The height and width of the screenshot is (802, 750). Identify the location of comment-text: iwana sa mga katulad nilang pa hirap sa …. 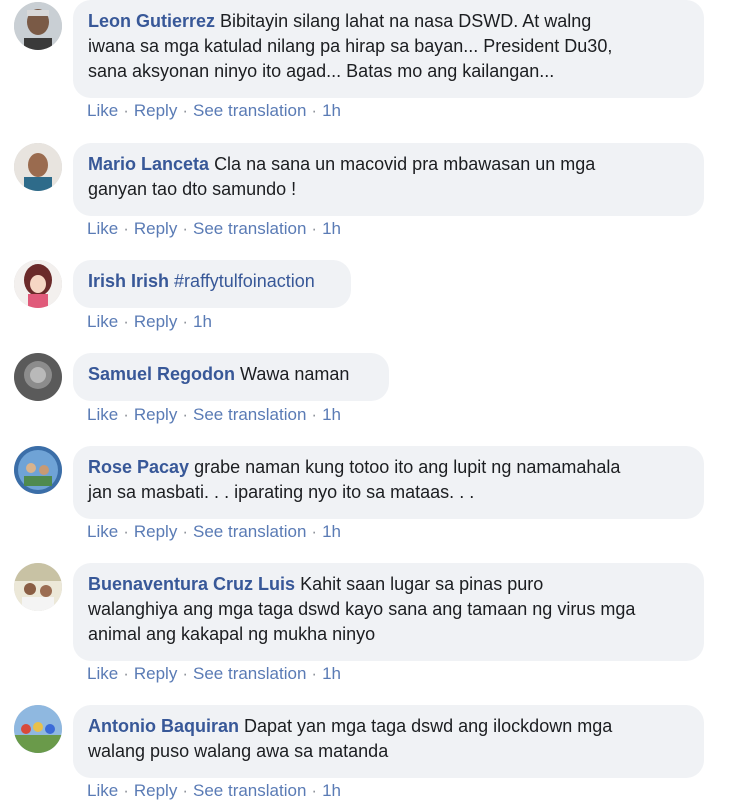
(350, 46).